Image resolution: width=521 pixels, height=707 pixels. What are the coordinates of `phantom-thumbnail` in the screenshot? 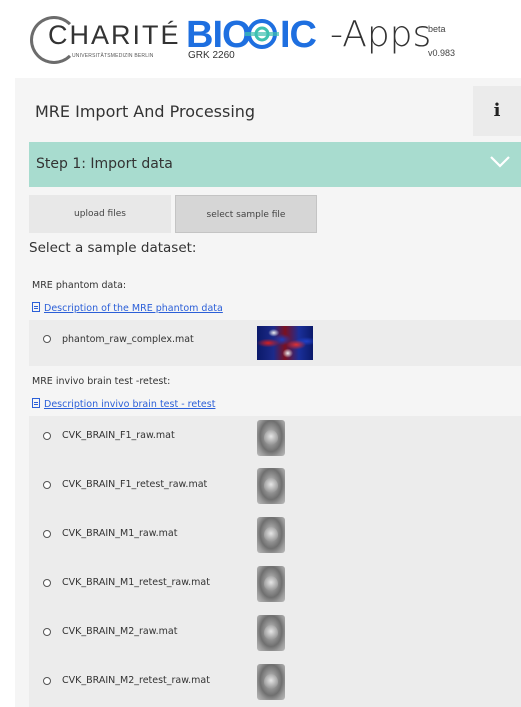 It's located at (285, 343).